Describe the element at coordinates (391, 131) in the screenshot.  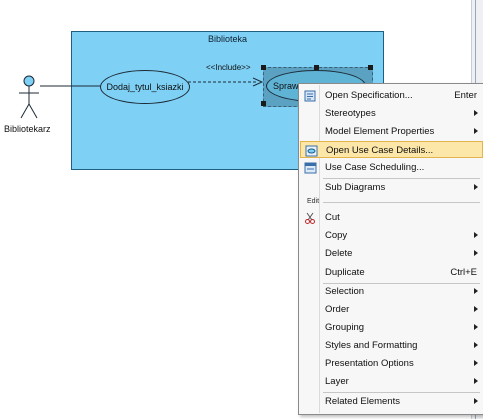
I see `menu-model-element-properties: Model Element Properties` at that location.